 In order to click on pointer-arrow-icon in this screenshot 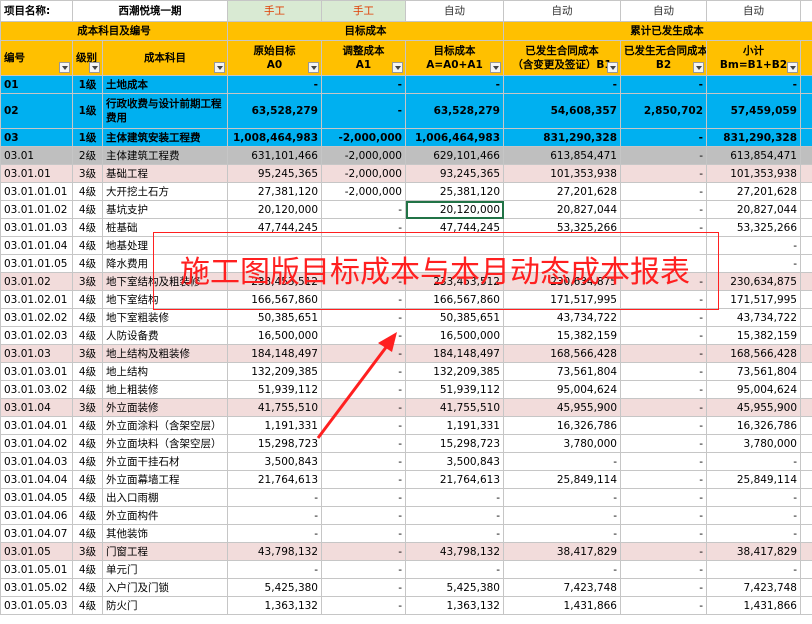, I will do `click(356, 385)`.